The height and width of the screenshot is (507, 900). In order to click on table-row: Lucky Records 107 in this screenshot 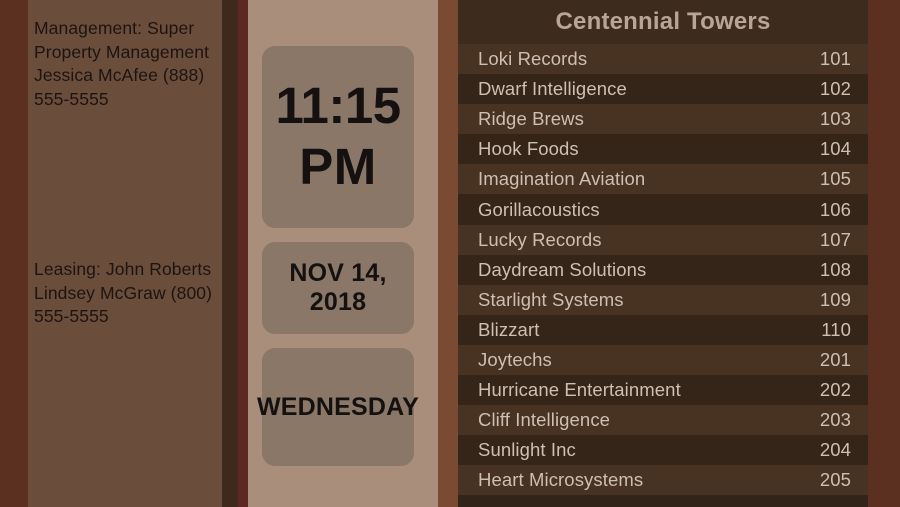, I will do `click(663, 239)`.